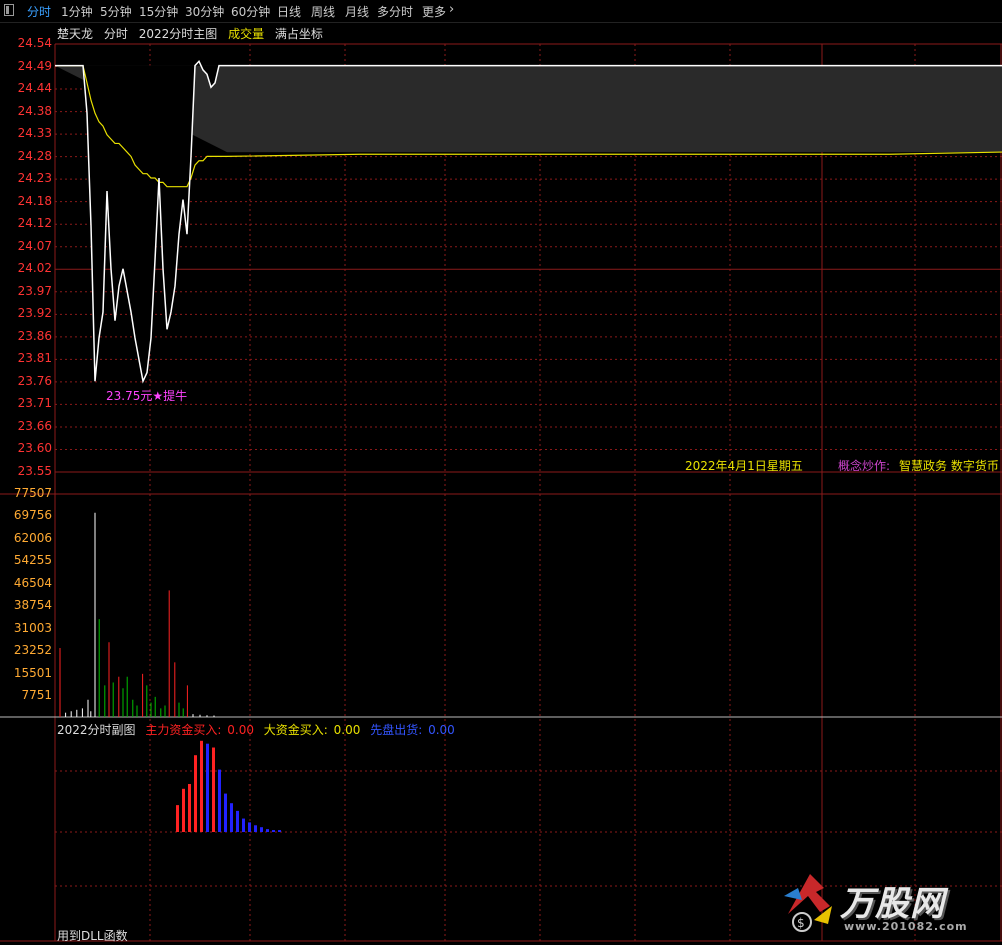  Describe the element at coordinates (183, 730) in the screenshot. I see `main-buy-label: 主力资金买入:` at that location.